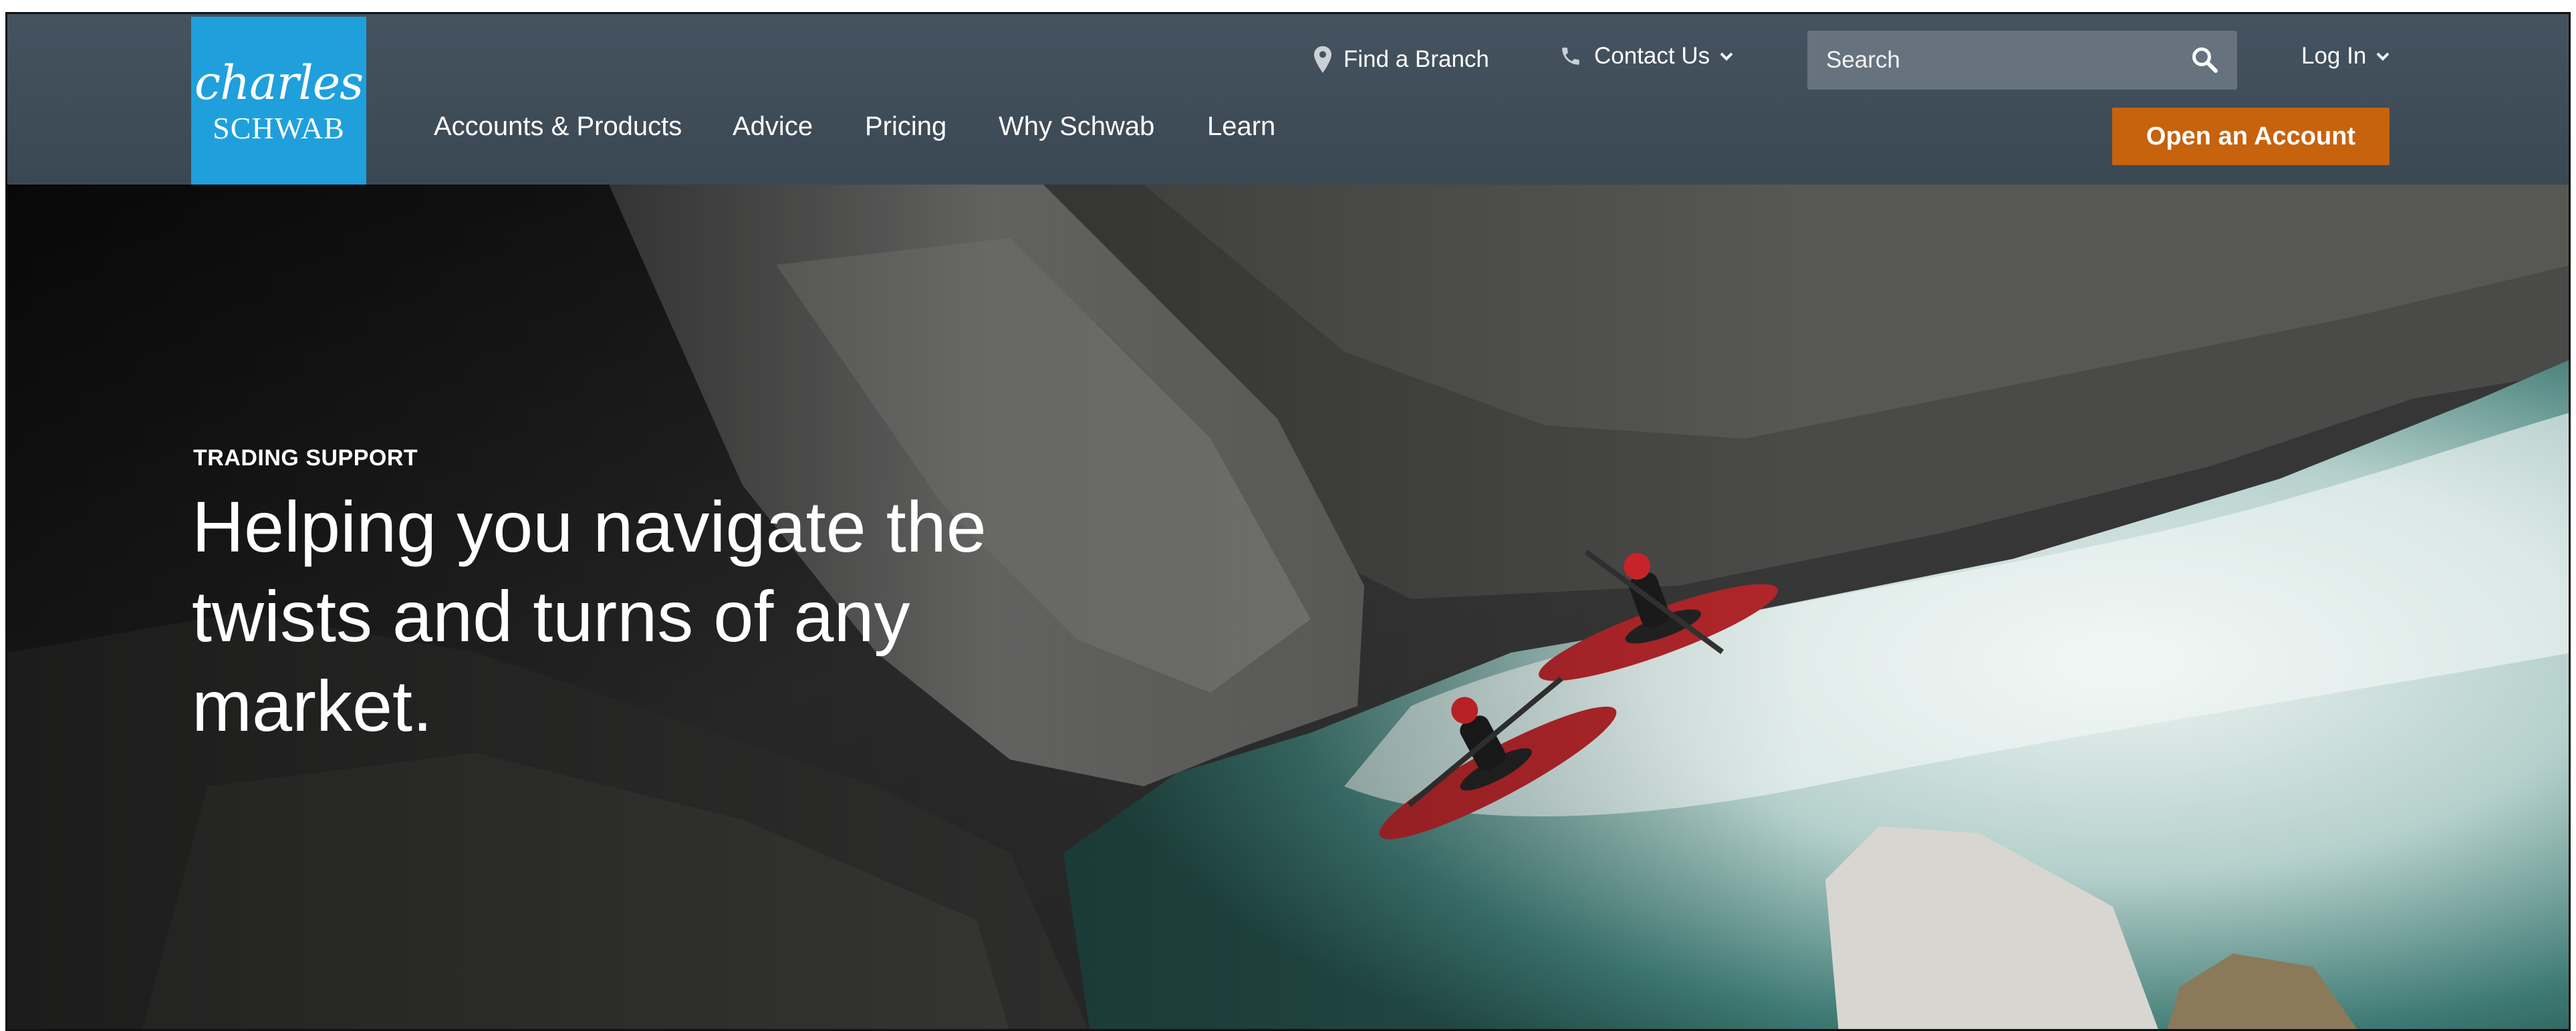  Describe the element at coordinates (1241, 127) in the screenshot. I see `nav-learn: Learn` at that location.